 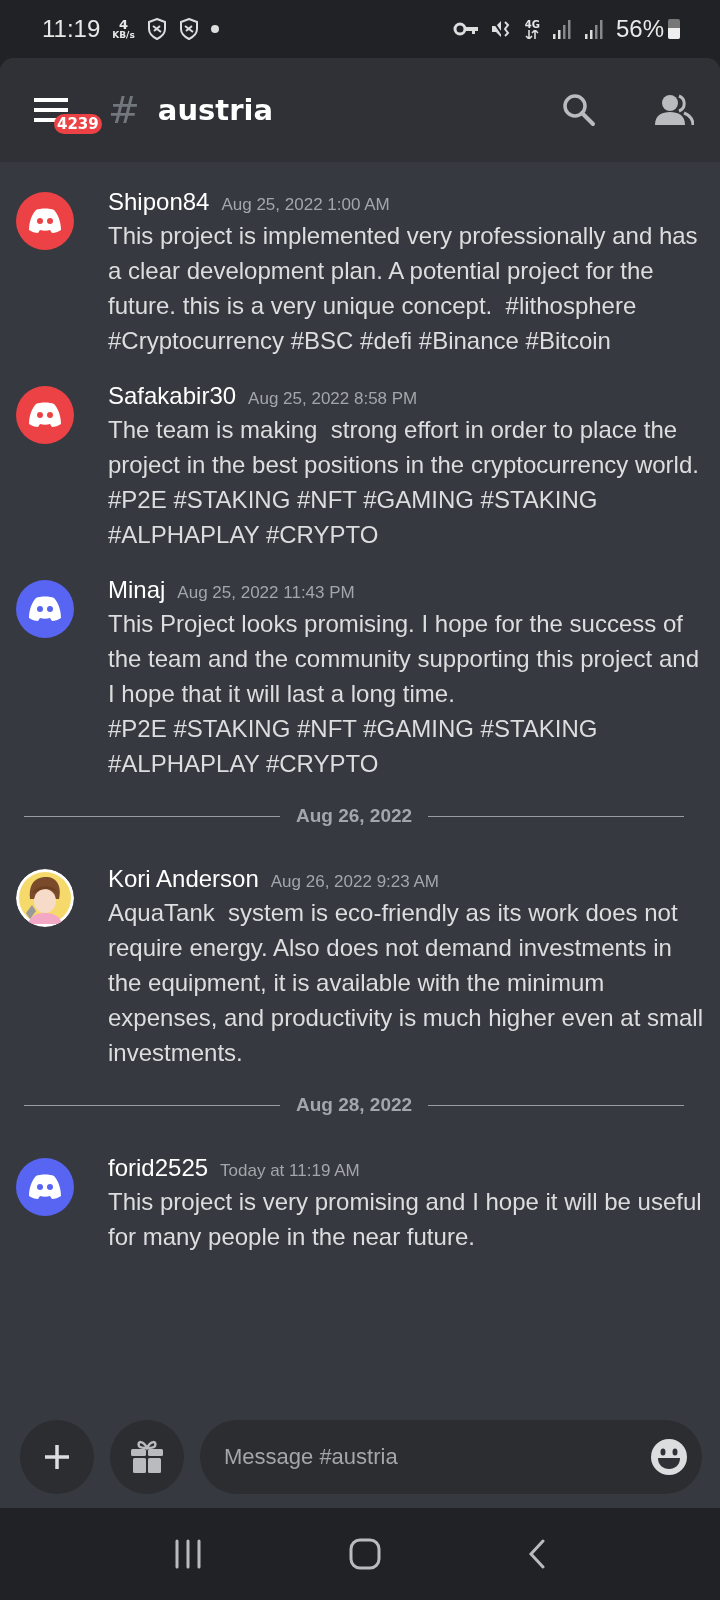 I want to click on message-field: Message #austria, so click(x=436, y=1457).